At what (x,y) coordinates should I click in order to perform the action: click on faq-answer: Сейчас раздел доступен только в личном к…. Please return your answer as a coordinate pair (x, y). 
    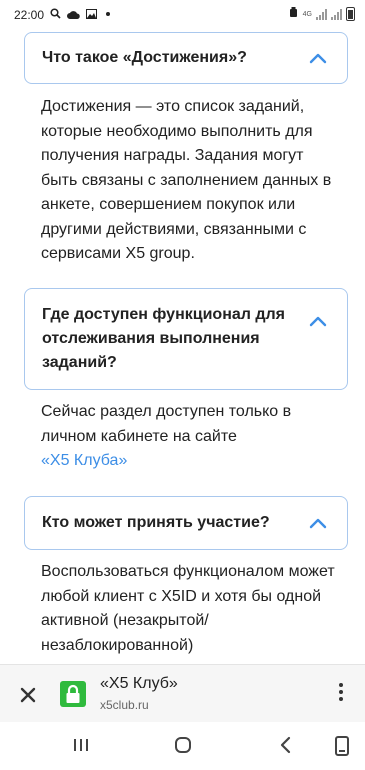
    Looking at the image, I should click on (176, 437).